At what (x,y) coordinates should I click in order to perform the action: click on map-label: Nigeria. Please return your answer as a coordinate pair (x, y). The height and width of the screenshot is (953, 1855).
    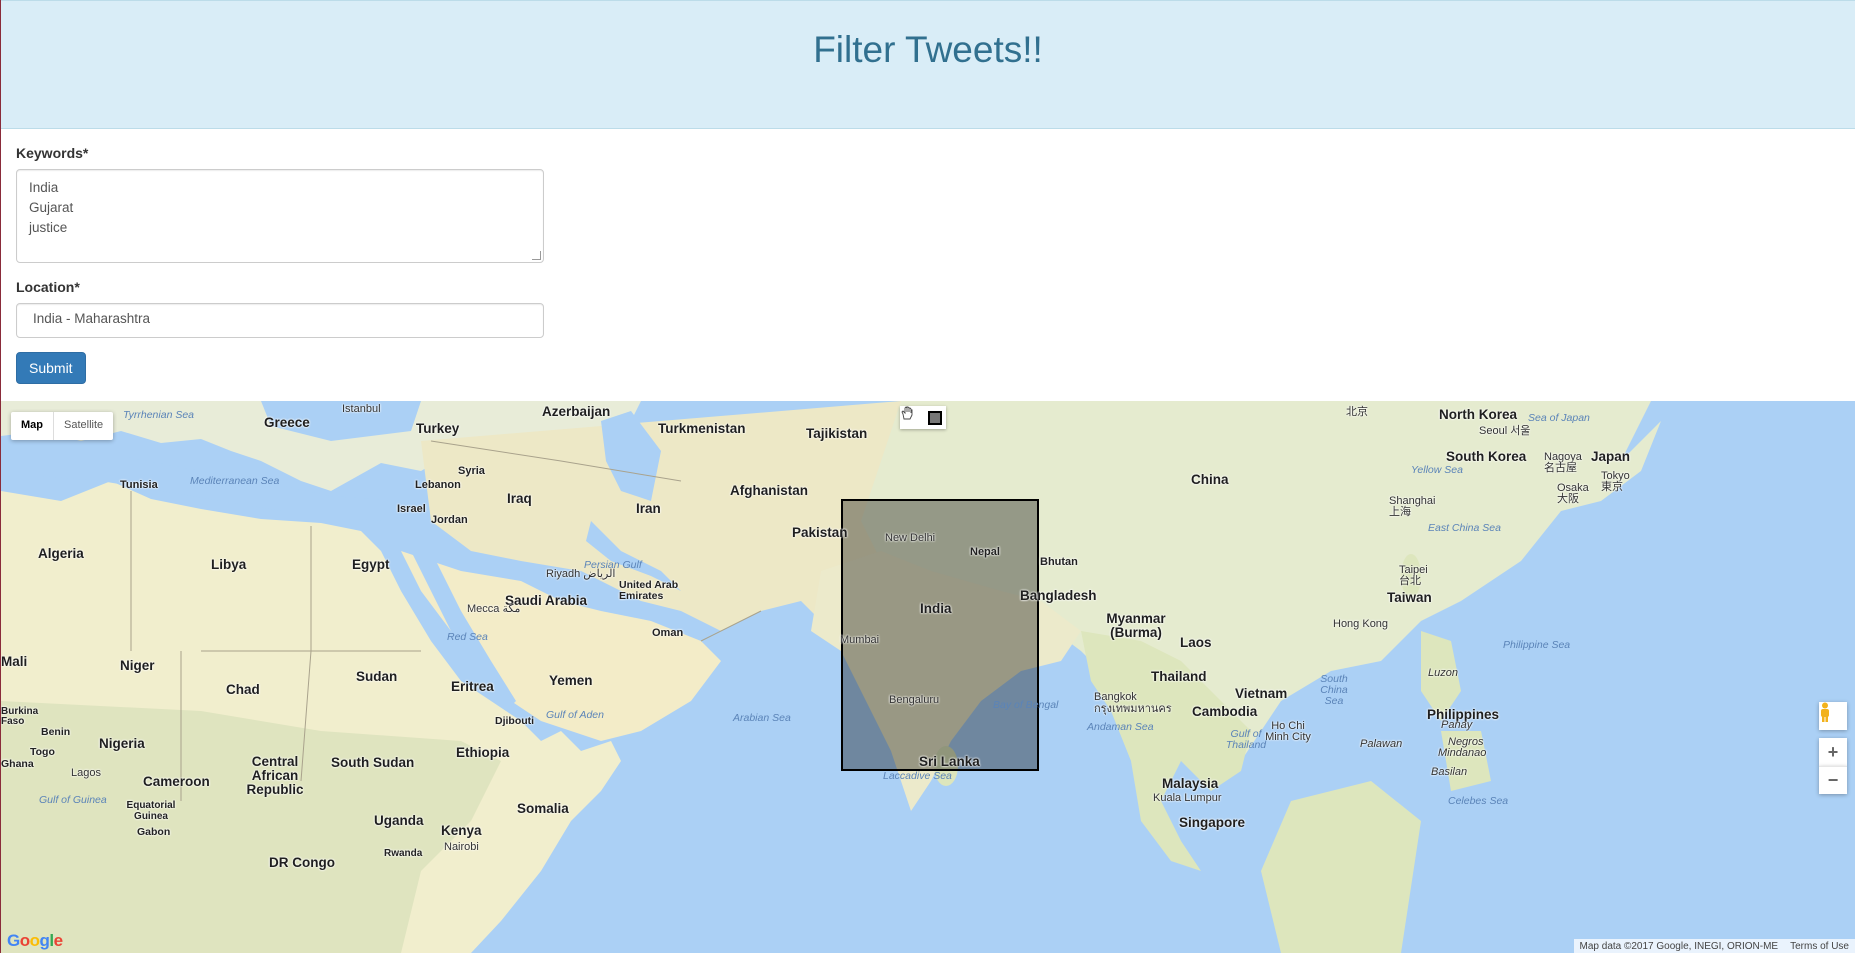
    Looking at the image, I should click on (122, 743).